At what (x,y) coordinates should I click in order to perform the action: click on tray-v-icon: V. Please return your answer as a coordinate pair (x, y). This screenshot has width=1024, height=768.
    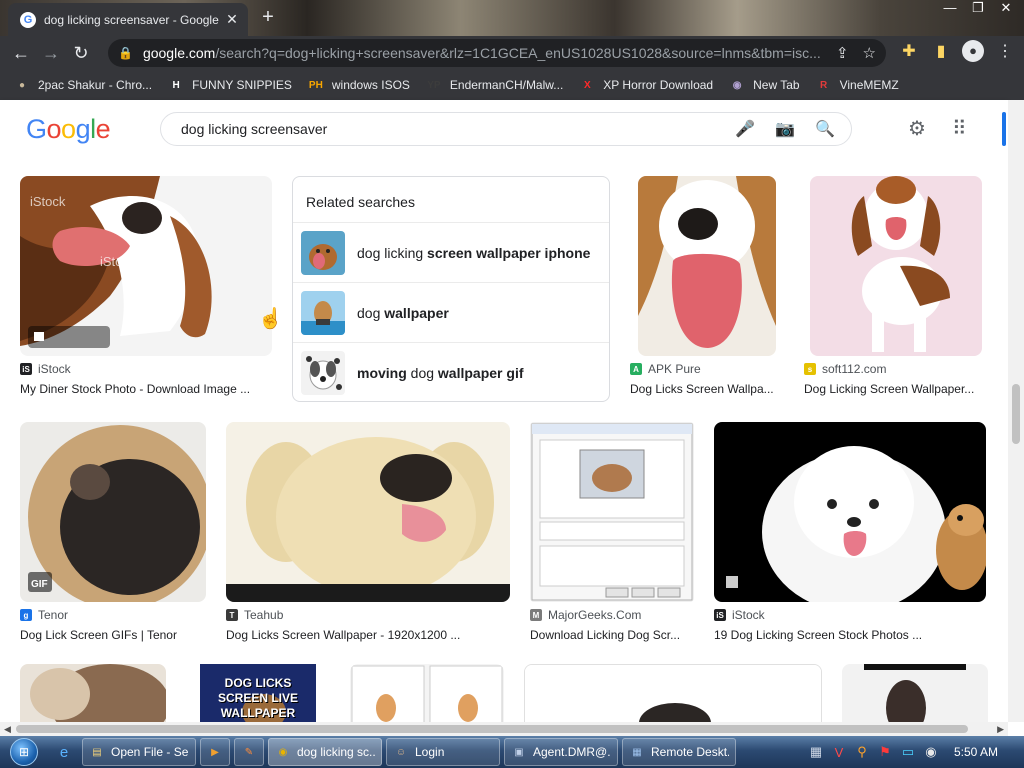
    Looking at the image, I should click on (839, 752).